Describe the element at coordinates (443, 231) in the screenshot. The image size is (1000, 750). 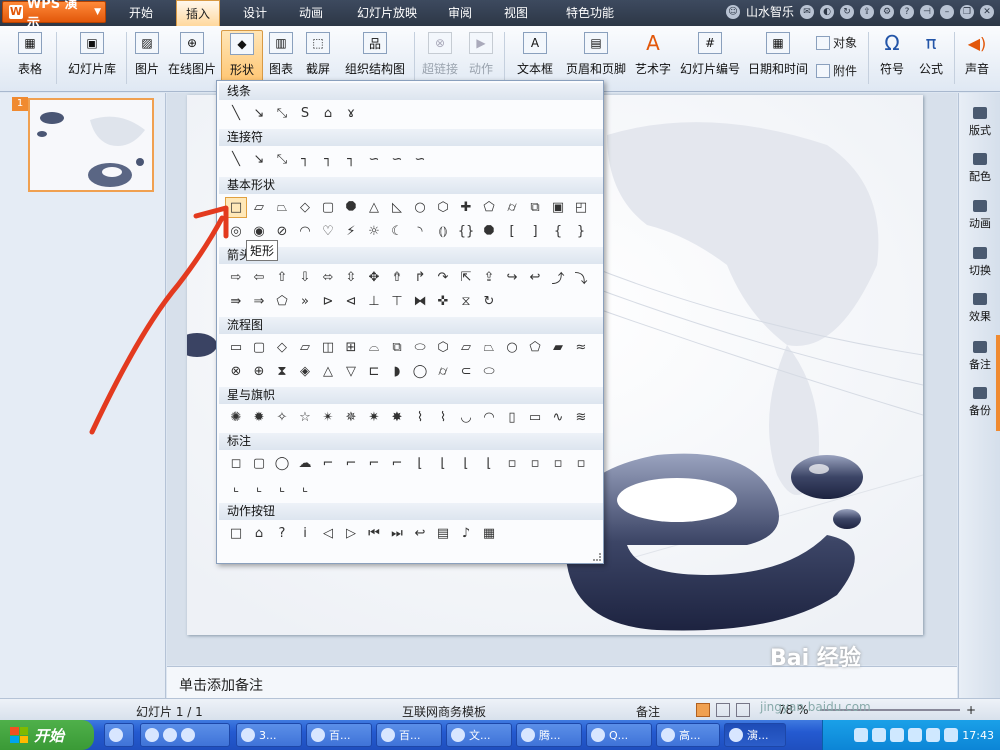
I see `double-bracket-icon: ⦅⦆` at that location.